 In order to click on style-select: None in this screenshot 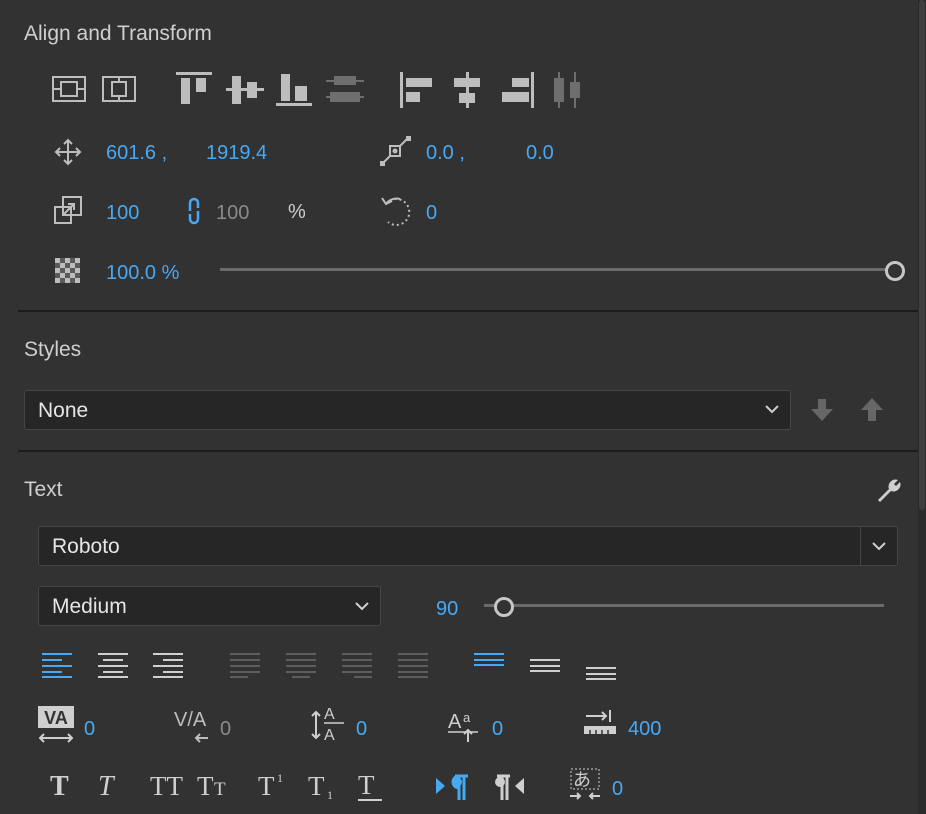, I will do `click(407, 410)`.